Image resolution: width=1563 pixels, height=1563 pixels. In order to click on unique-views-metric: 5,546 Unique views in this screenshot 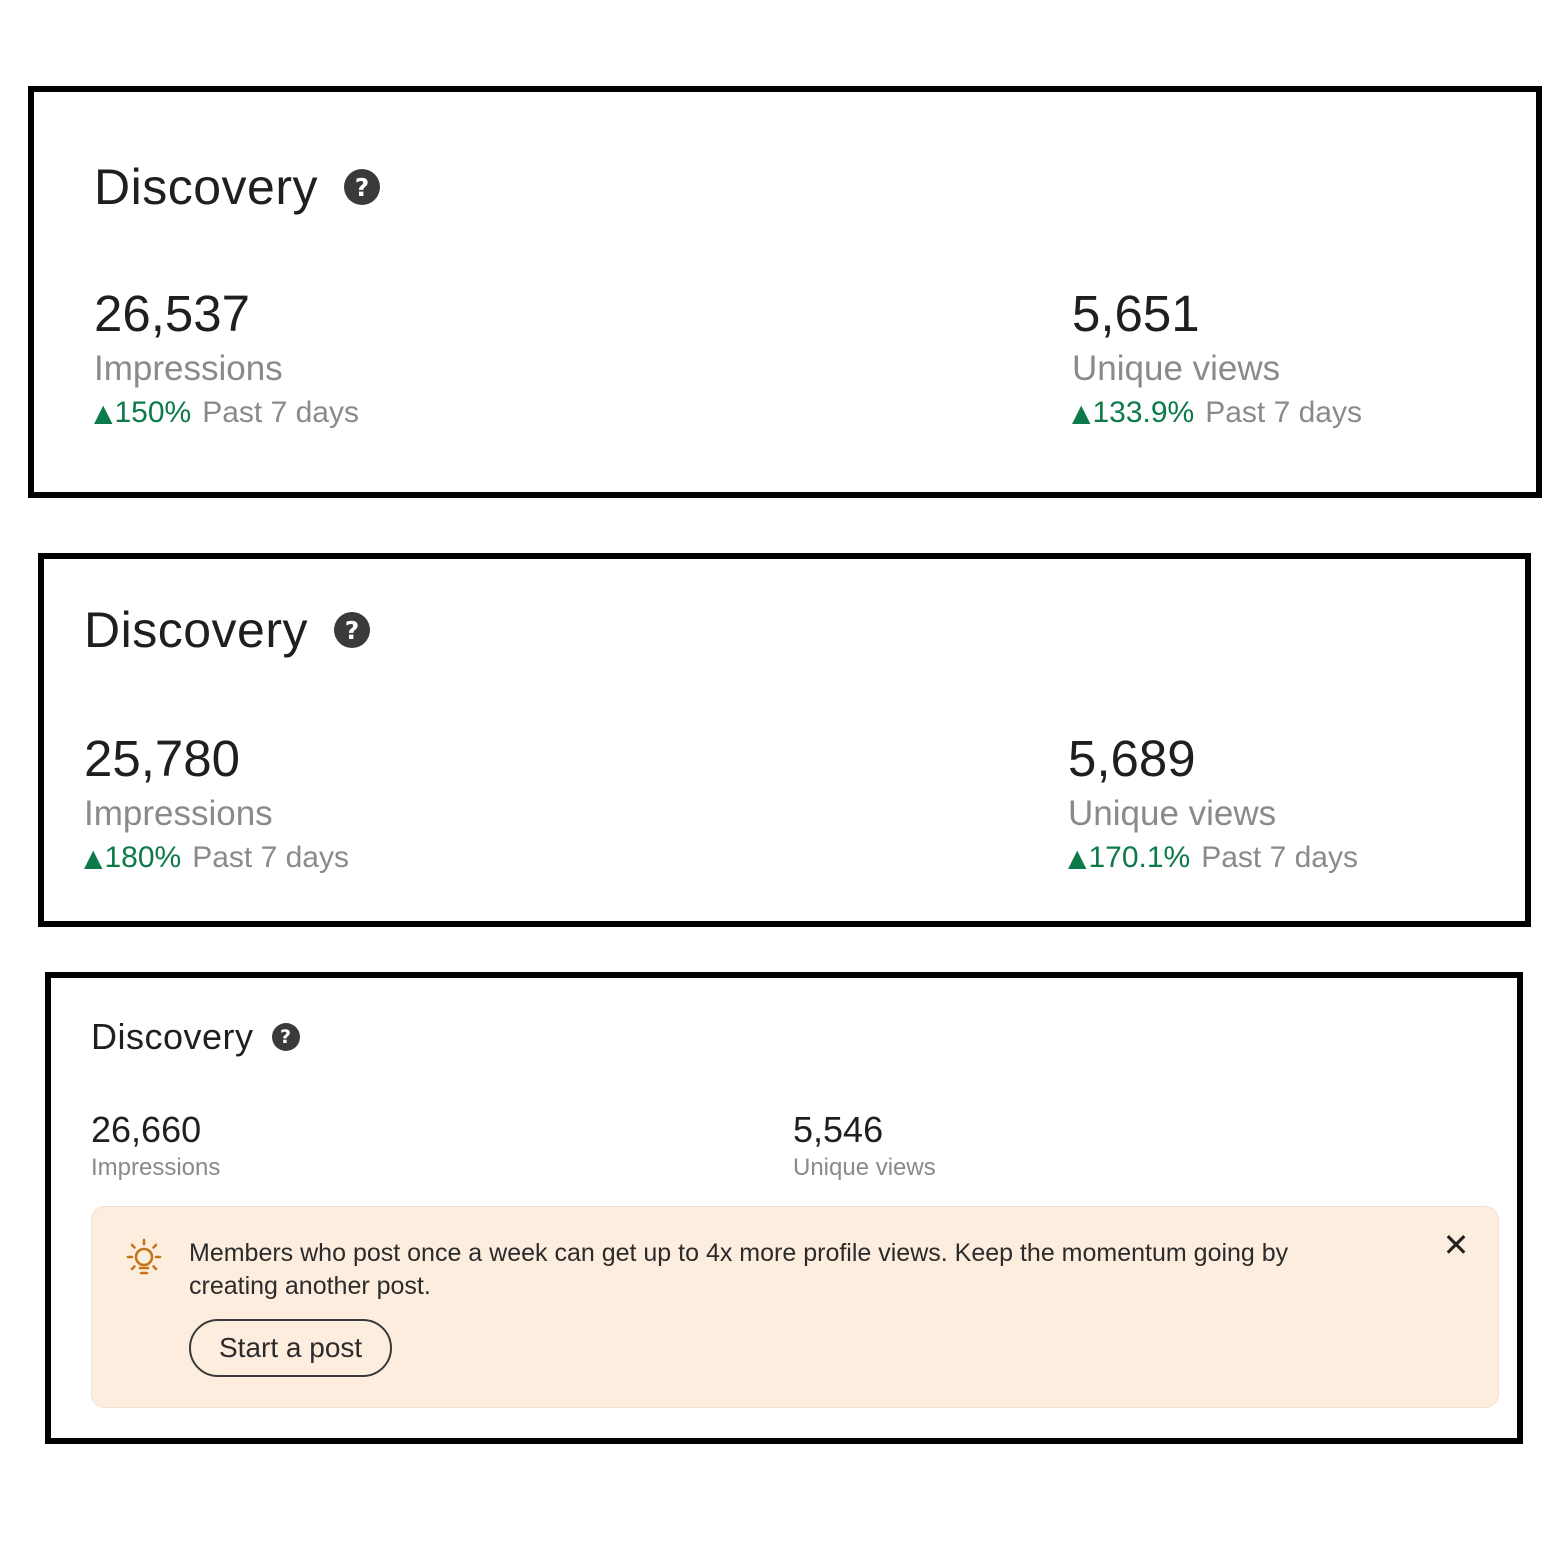, I will do `click(864, 1146)`.